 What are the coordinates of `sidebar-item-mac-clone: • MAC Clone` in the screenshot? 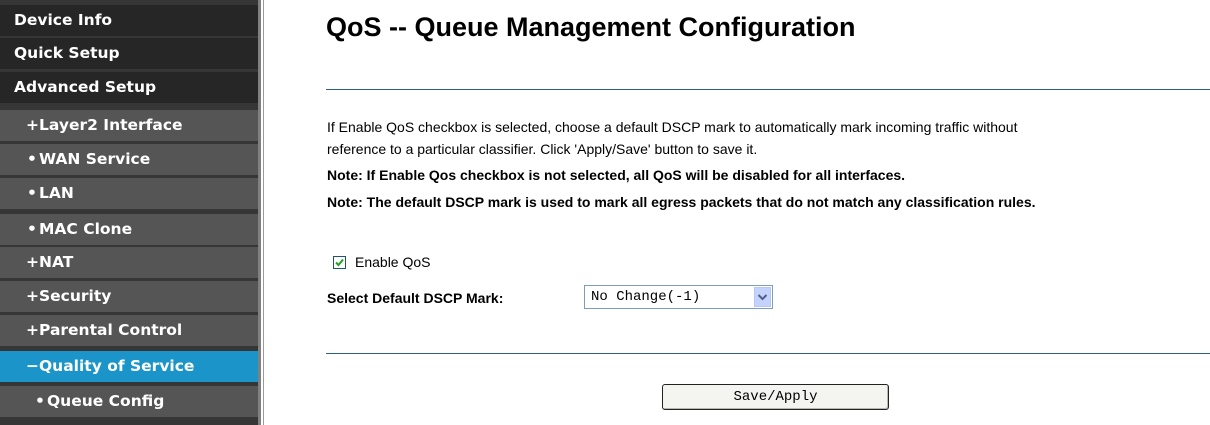 It's located at (129, 229).